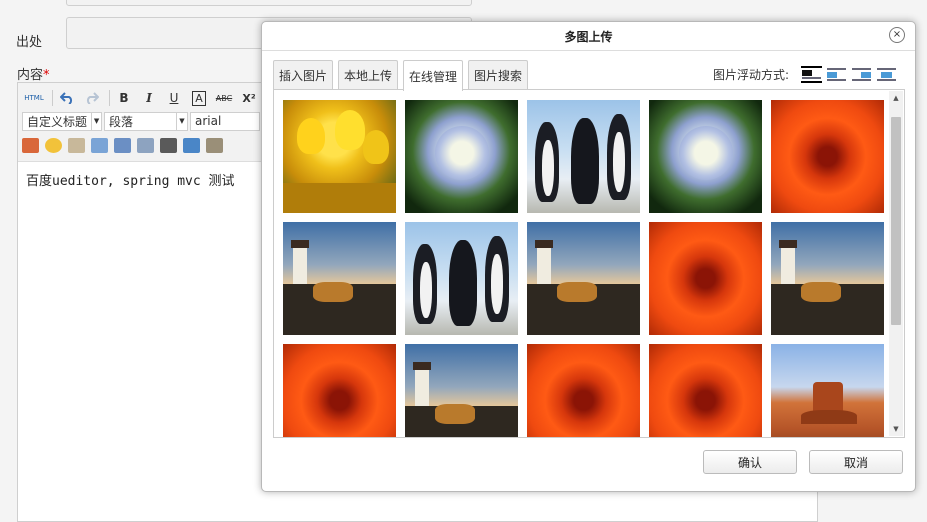  What do you see at coordinates (199, 98) in the screenshot?
I see `fontborder-button: A` at bounding box center [199, 98].